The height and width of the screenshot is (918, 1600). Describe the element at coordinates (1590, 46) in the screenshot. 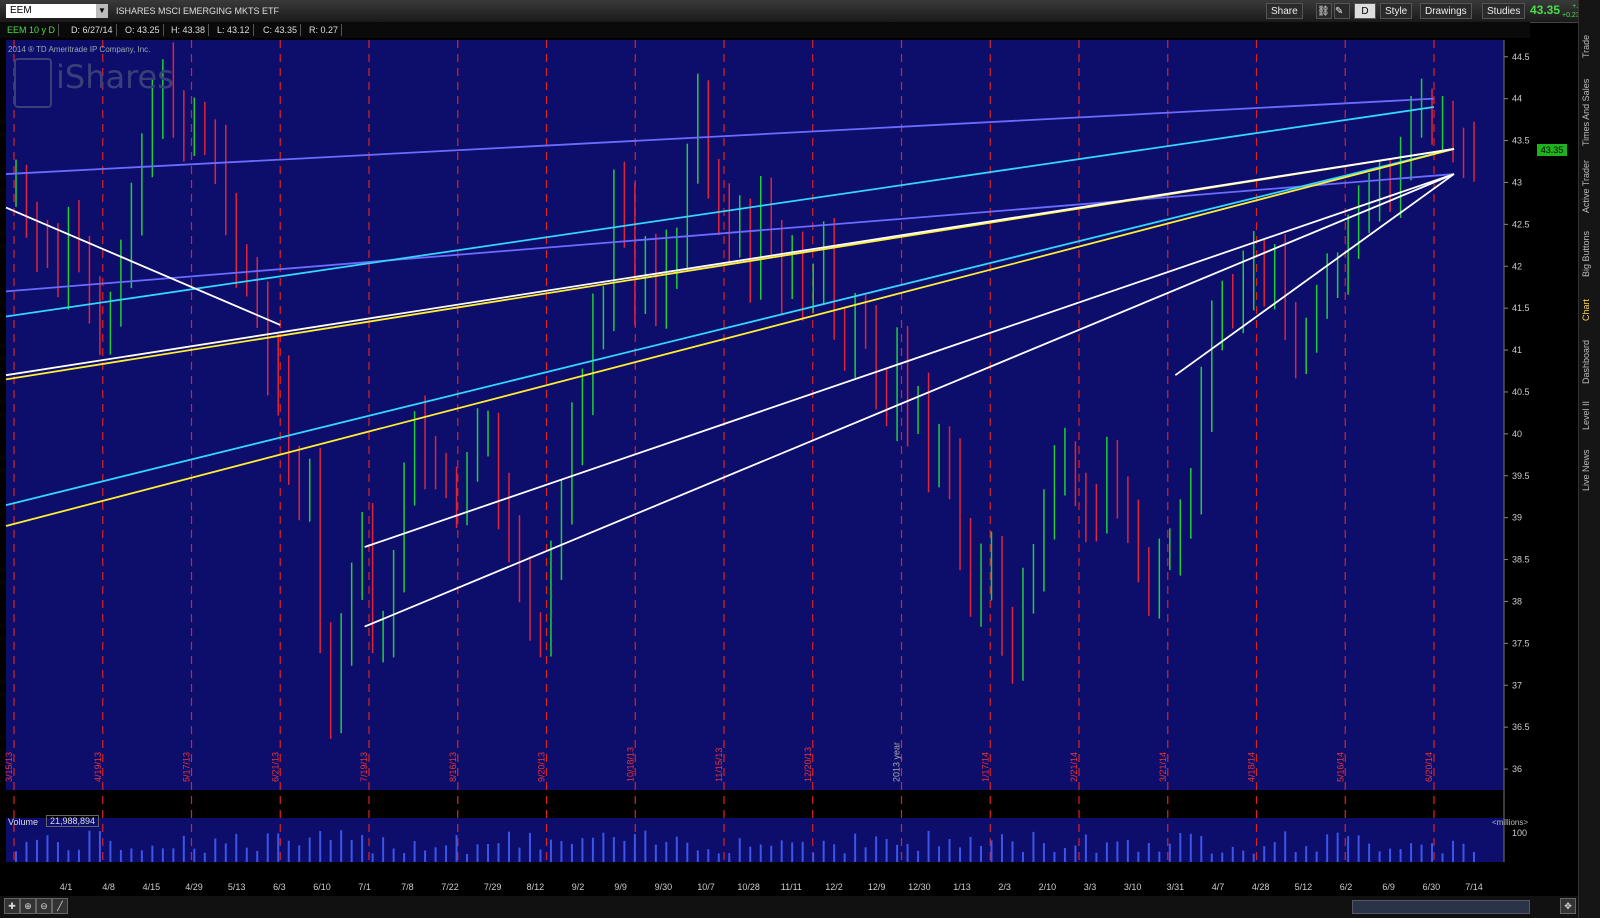

I see `sidebar-tab-trade: Trade` at that location.